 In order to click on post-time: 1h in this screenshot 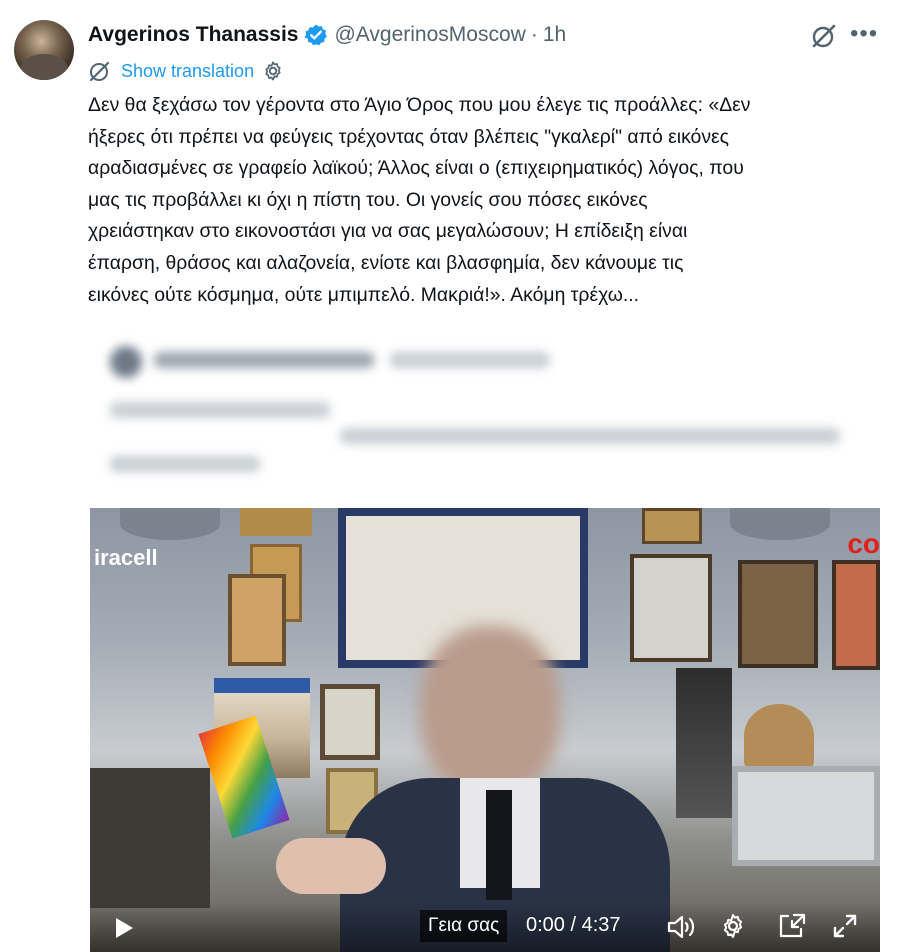, I will do `click(554, 35)`.